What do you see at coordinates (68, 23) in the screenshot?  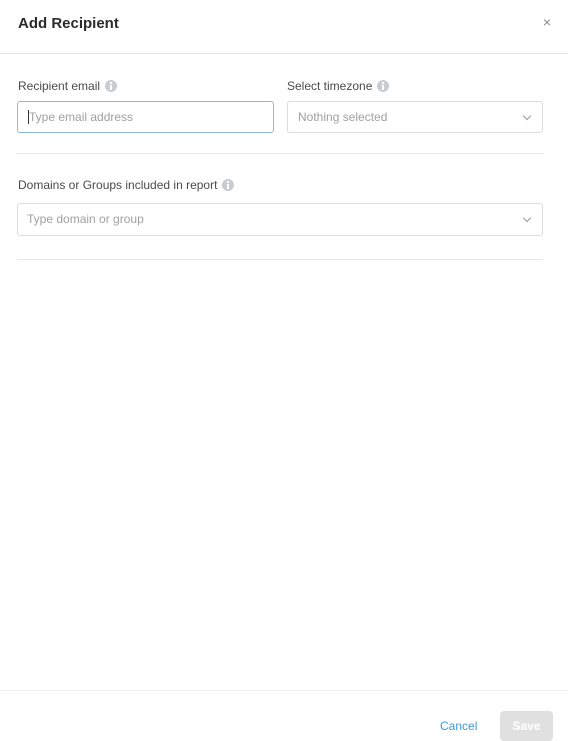 I see `dialog-title: Add Recipient` at bounding box center [68, 23].